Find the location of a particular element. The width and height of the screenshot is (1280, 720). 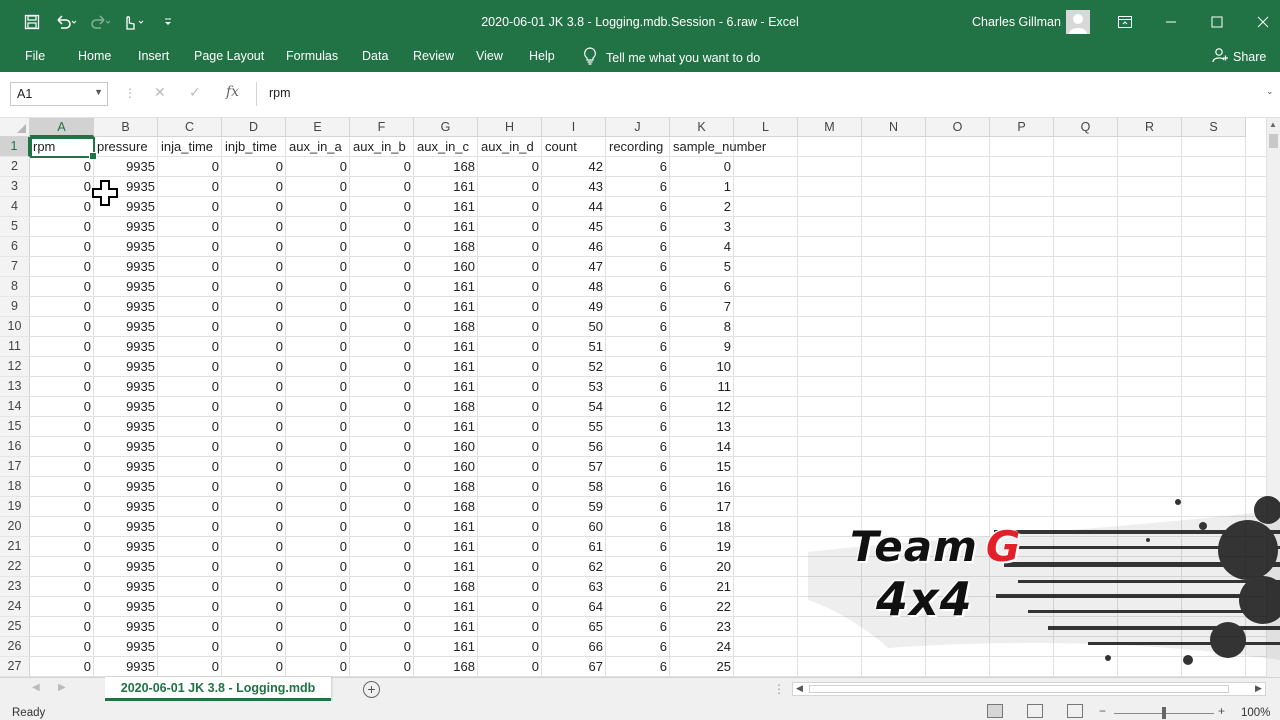

data-cell: 24 is located at coordinates (702, 647).